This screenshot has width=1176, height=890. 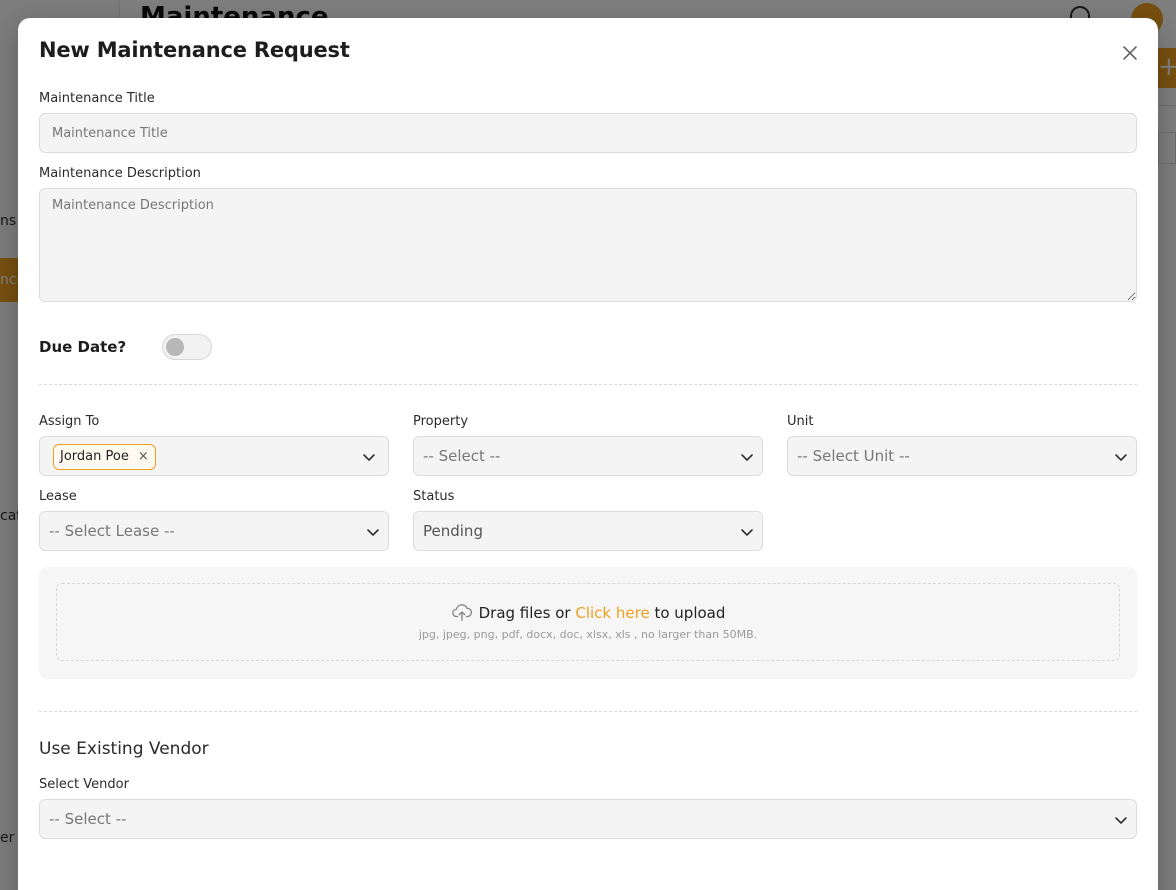 What do you see at coordinates (88, 819) in the screenshot?
I see `vendor-select-placeholder: -- Select --` at bounding box center [88, 819].